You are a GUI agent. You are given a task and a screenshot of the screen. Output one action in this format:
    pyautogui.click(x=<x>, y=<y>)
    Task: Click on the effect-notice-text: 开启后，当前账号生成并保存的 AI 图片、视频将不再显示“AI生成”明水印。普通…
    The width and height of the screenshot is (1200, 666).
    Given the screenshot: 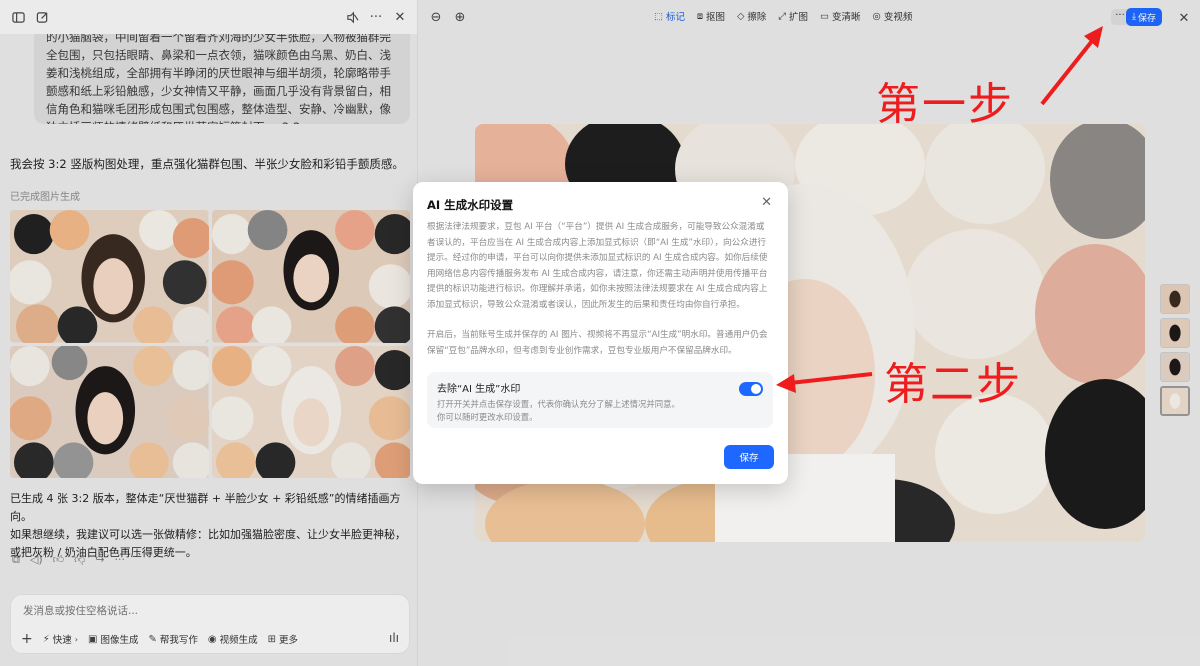 What is the action you would take?
    pyautogui.click(x=597, y=343)
    